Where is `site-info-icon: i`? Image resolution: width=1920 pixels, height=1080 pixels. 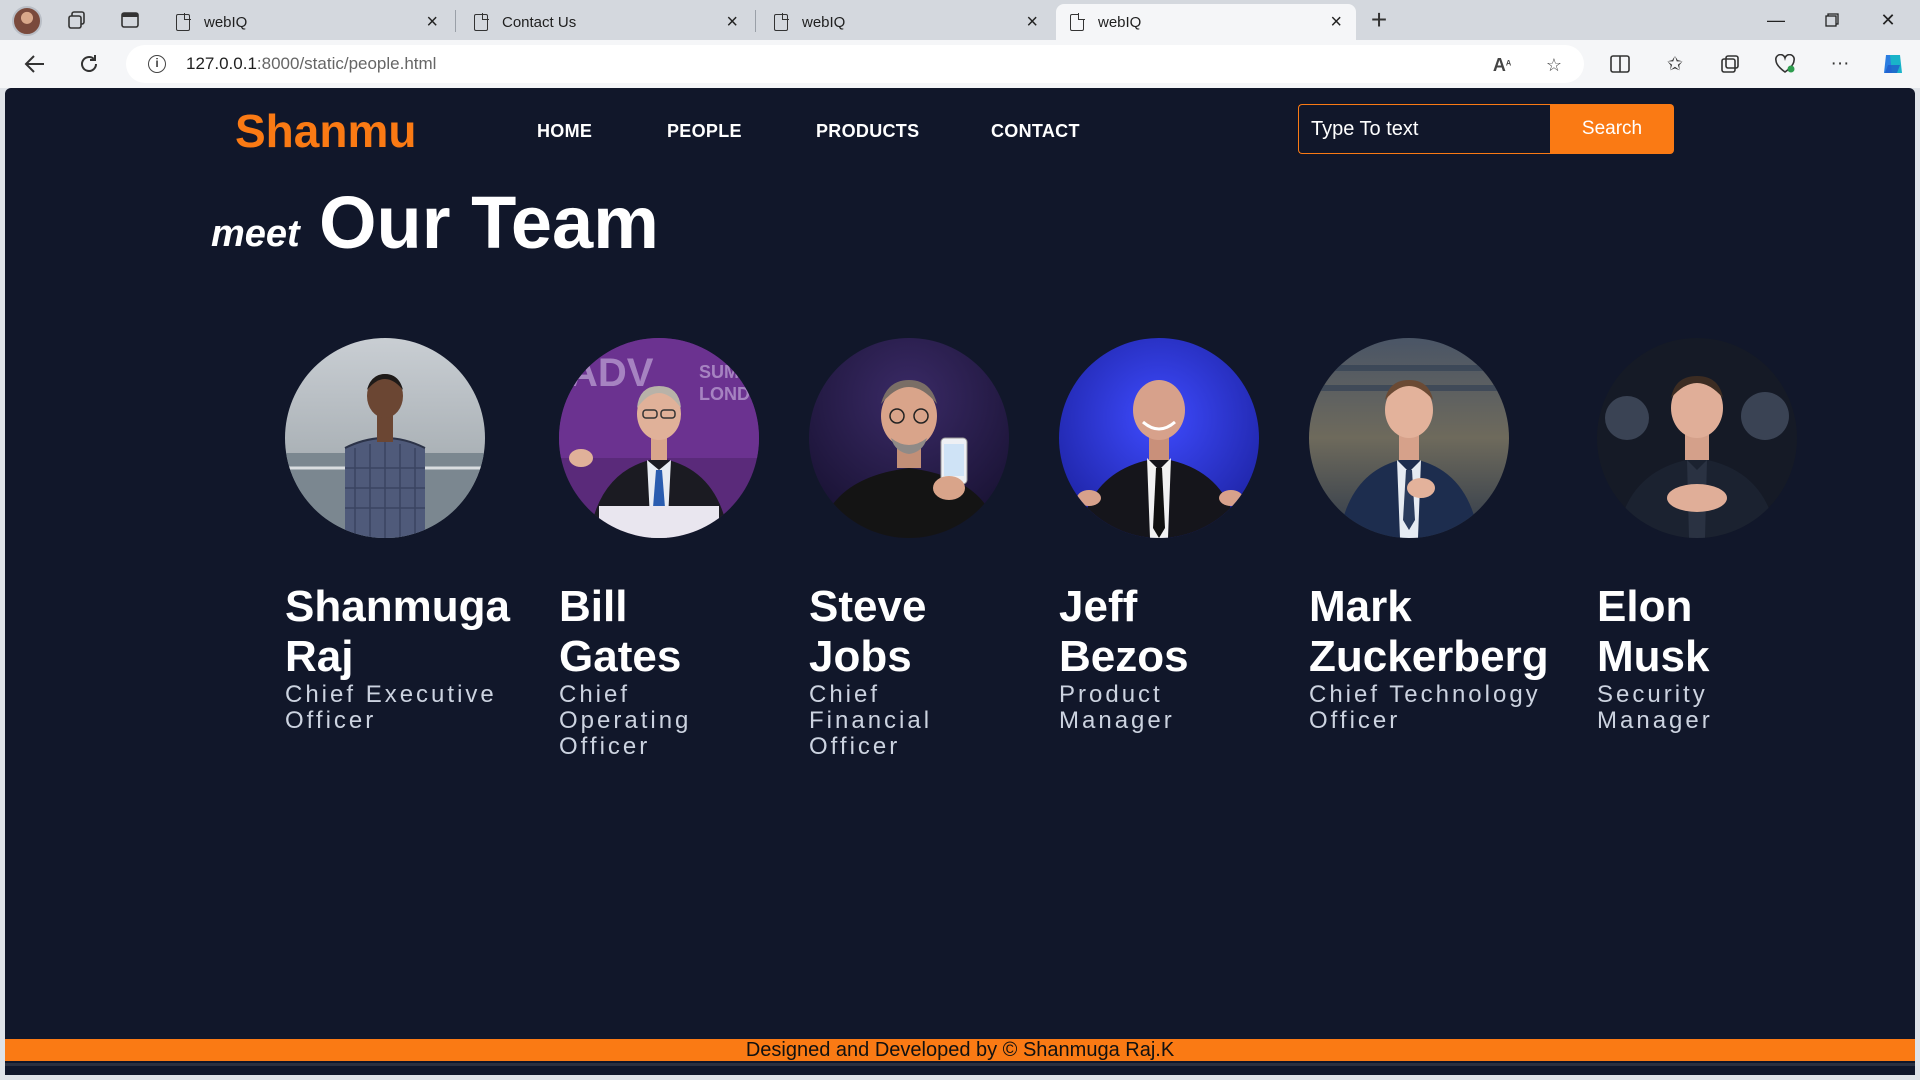 site-info-icon: i is located at coordinates (157, 64).